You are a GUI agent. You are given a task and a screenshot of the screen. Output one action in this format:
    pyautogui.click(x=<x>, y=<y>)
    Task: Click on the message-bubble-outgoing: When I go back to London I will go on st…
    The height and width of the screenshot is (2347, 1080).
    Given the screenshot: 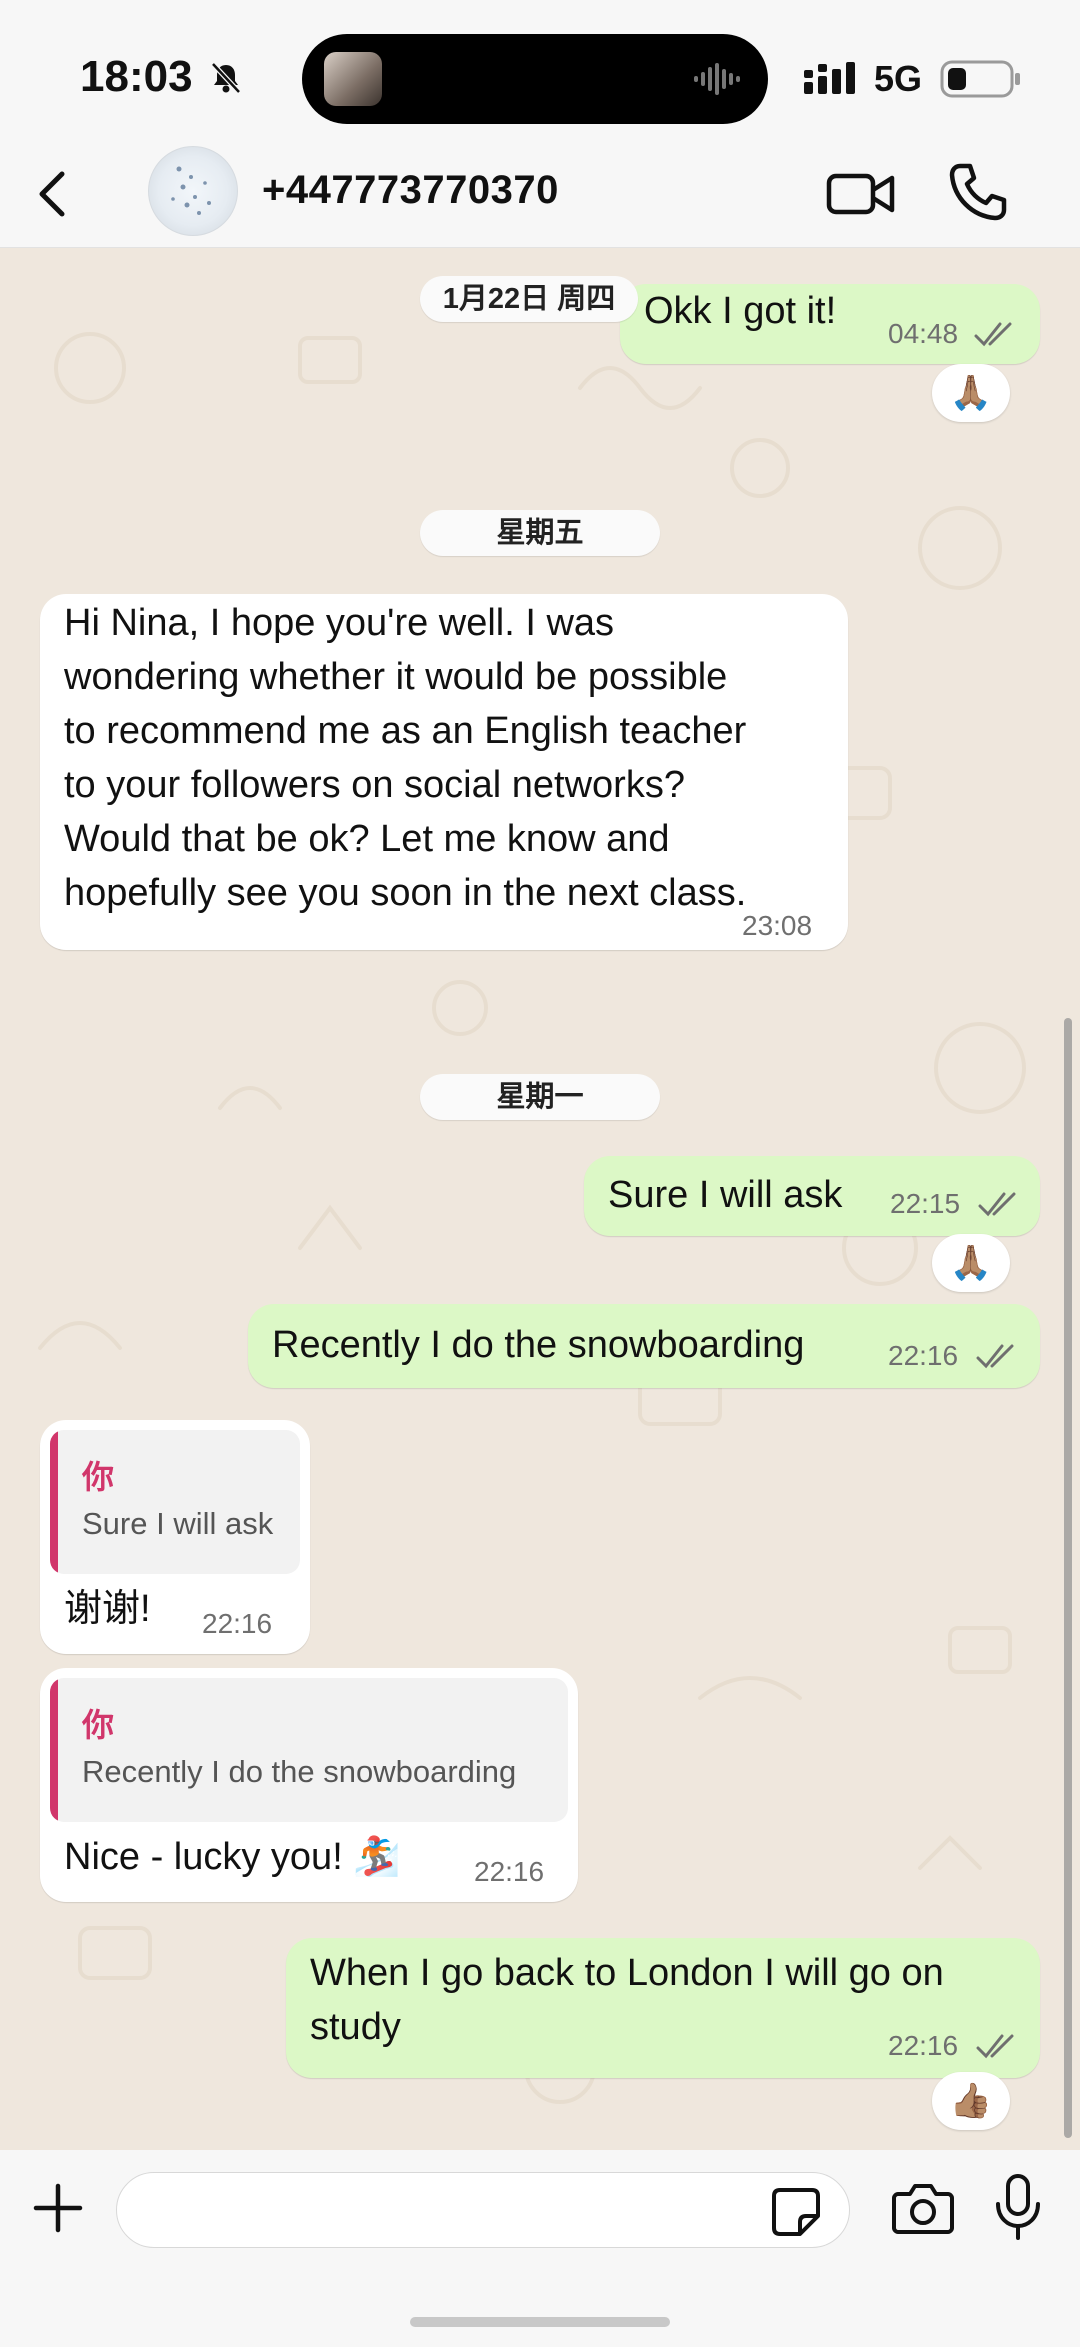 What is the action you would take?
    pyautogui.click(x=663, y=2008)
    